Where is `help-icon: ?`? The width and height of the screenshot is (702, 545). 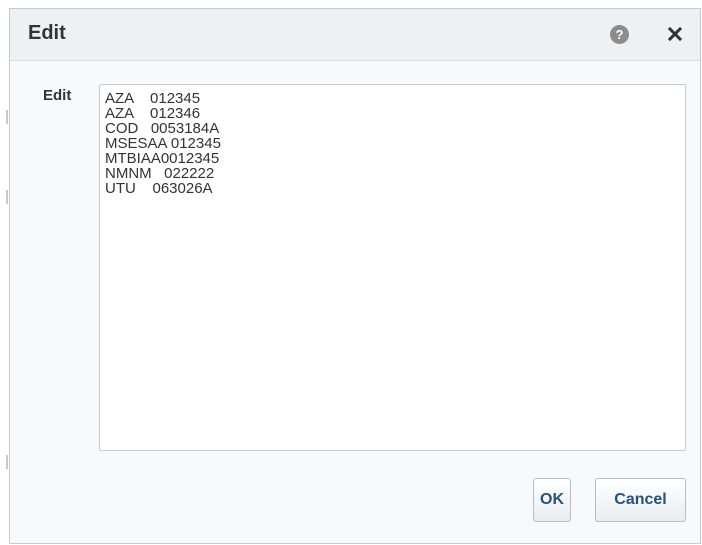 help-icon: ? is located at coordinates (619, 34).